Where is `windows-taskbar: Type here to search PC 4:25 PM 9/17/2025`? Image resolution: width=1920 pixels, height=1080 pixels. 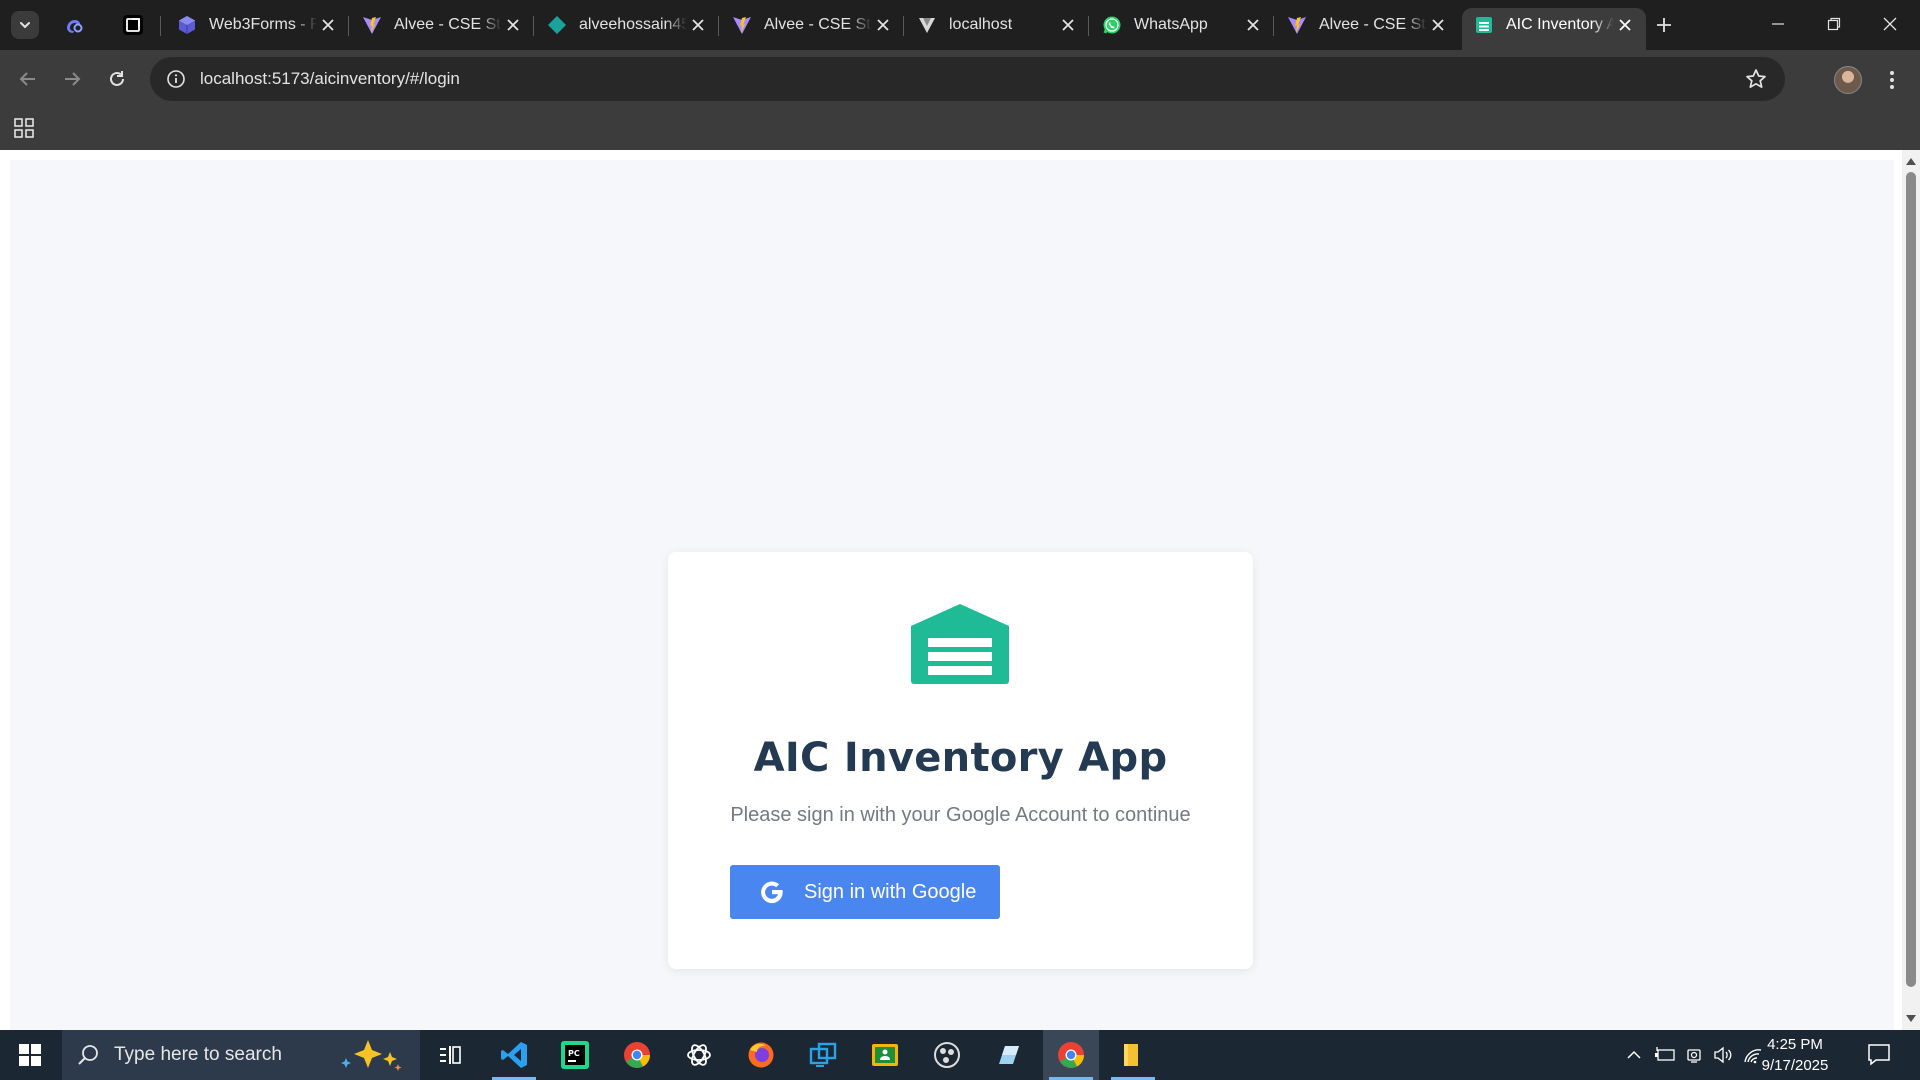 windows-taskbar: Type here to search PC 4:25 PM 9/17/2025 is located at coordinates (960, 1055).